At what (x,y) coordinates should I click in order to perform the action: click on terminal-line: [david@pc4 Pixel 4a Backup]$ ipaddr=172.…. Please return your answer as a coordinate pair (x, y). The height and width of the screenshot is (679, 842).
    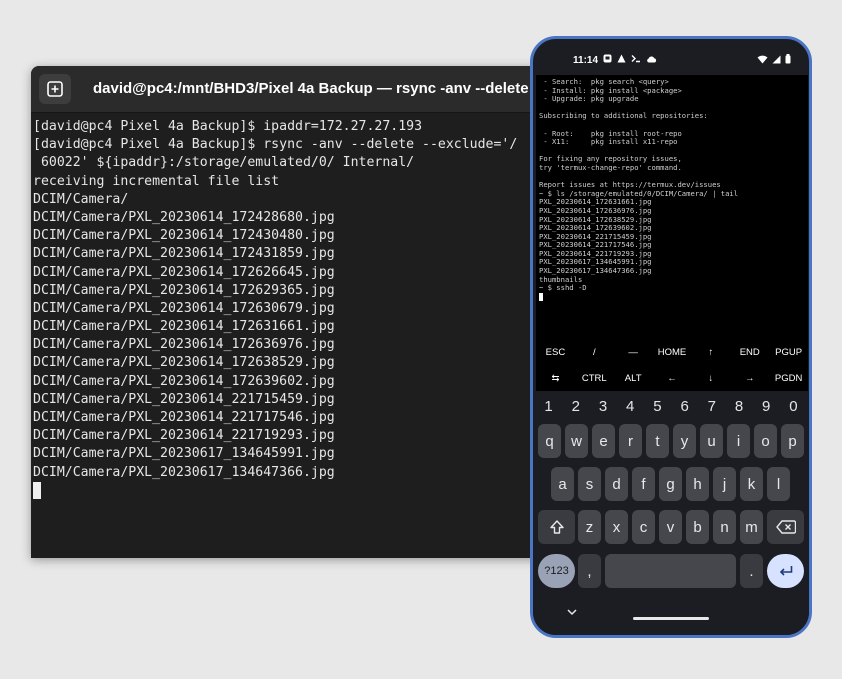
    Looking at the image, I should click on (228, 126).